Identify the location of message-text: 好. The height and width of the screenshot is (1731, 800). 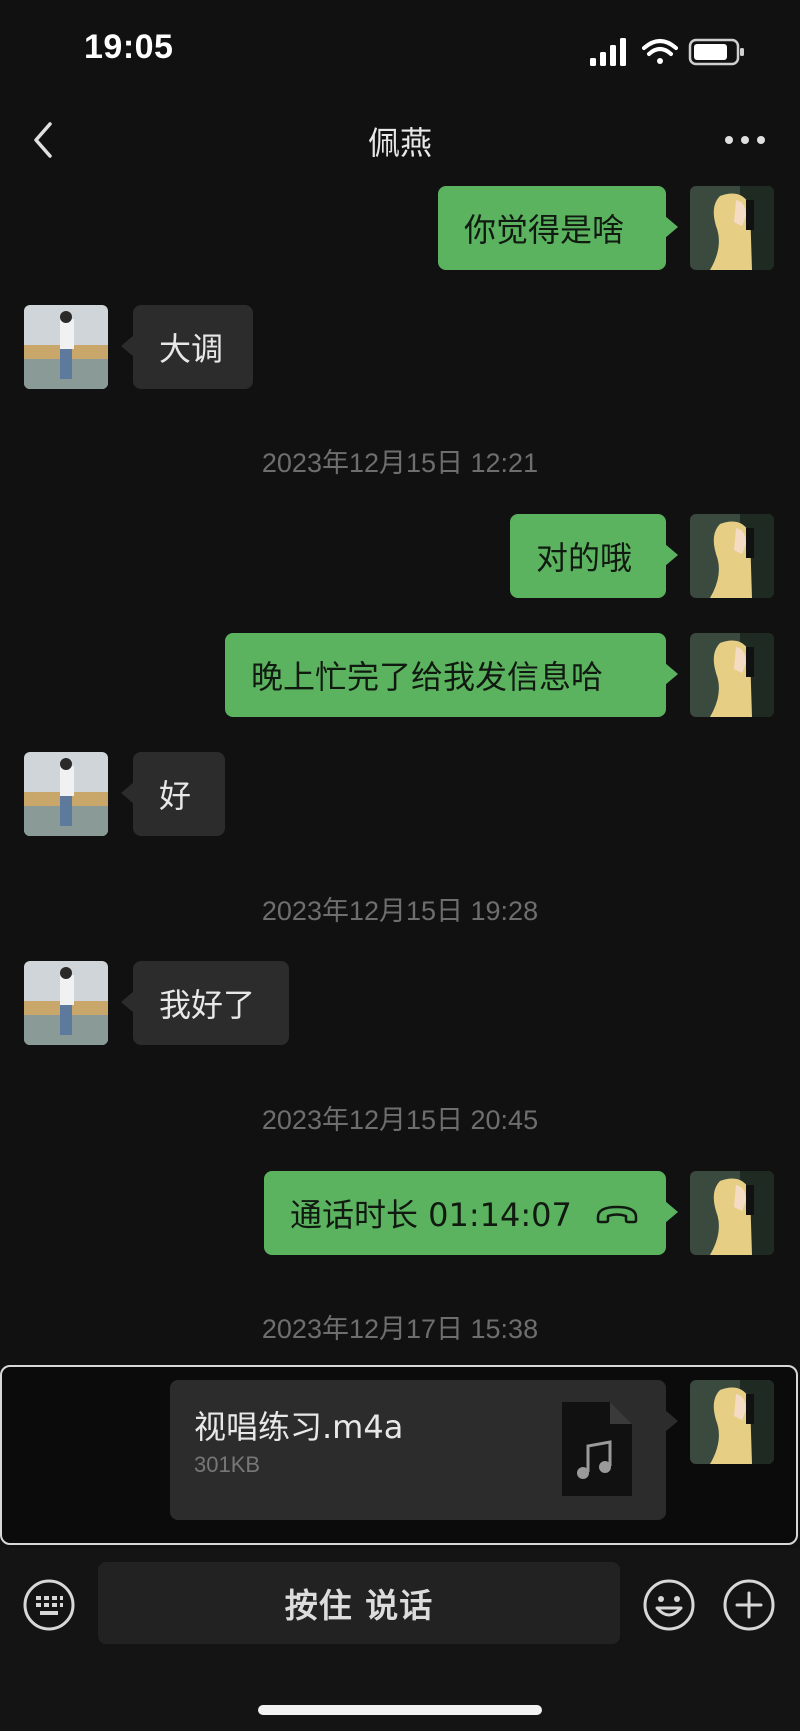
(175, 796).